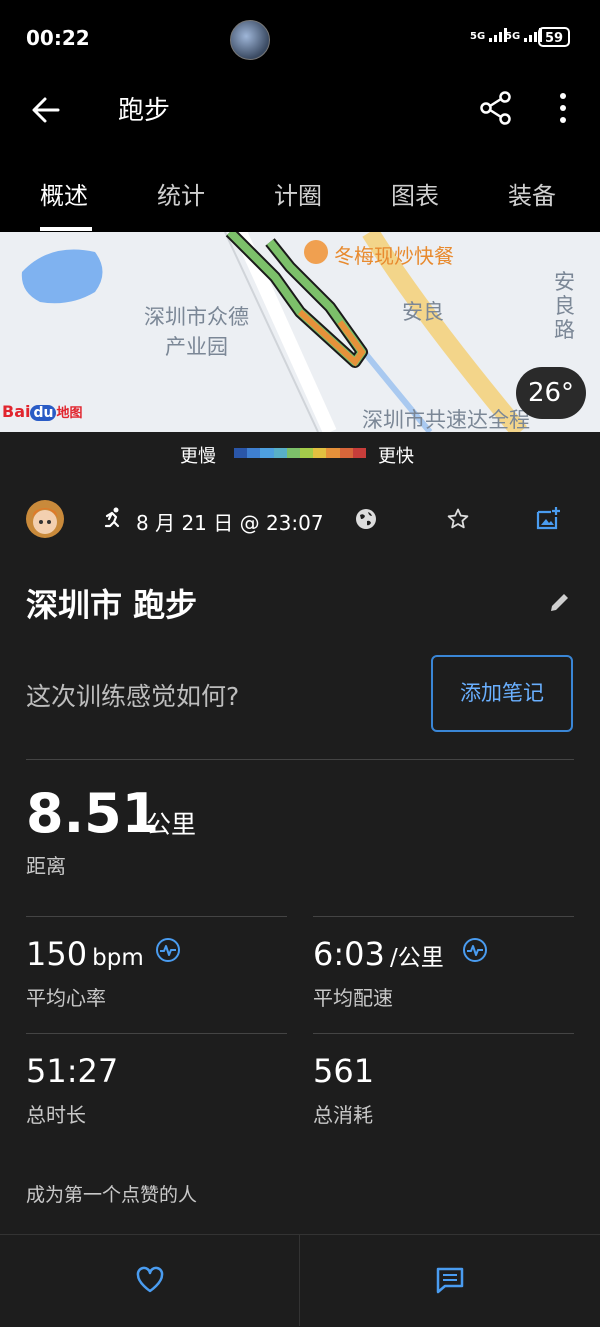 The image size is (600, 1327). Describe the element at coordinates (250, 40) in the screenshot. I see `notification-avatar-icon` at that location.